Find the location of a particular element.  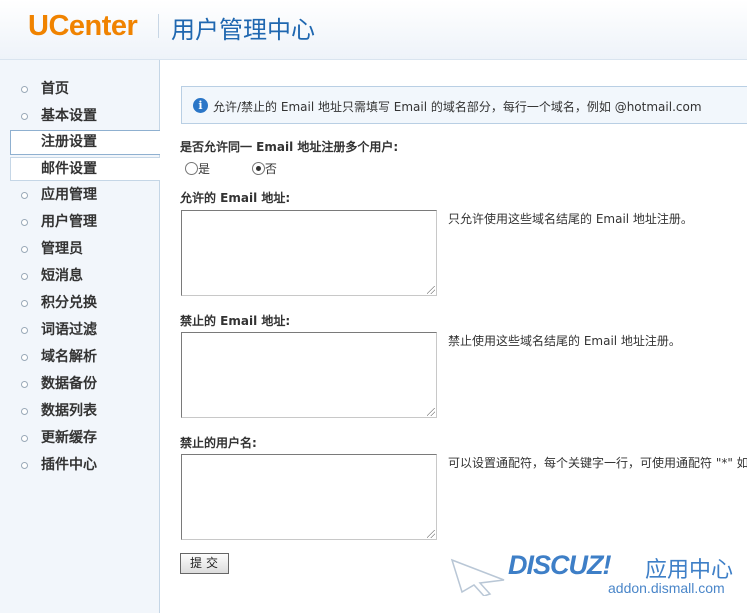

sidebar-item-domain-resolve: 域名解析 is located at coordinates (80, 357).